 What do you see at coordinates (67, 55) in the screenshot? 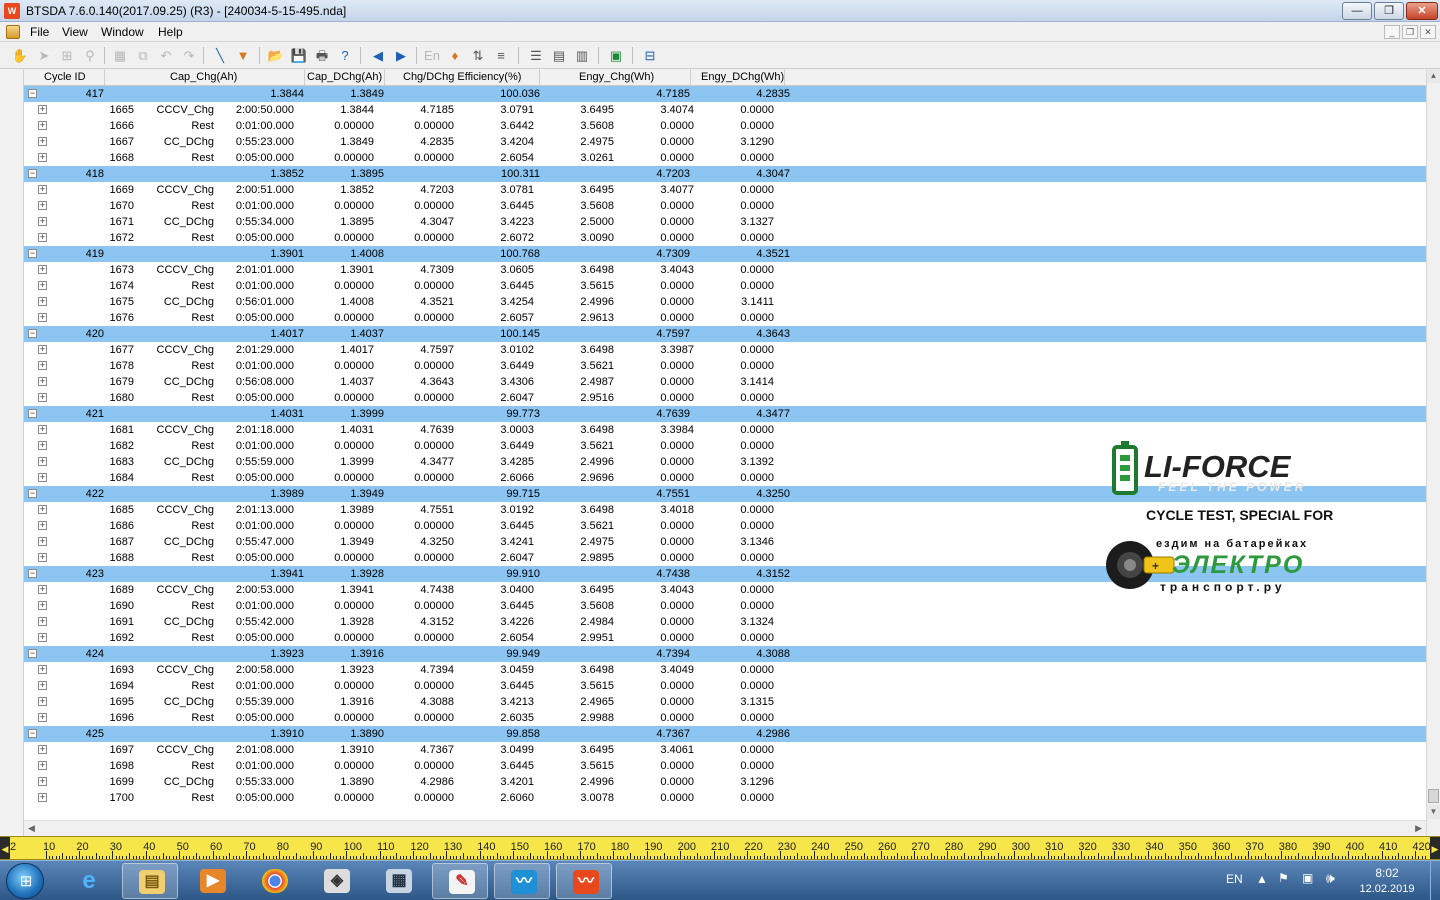
I see `zoom-area-icon: ⊞` at bounding box center [67, 55].